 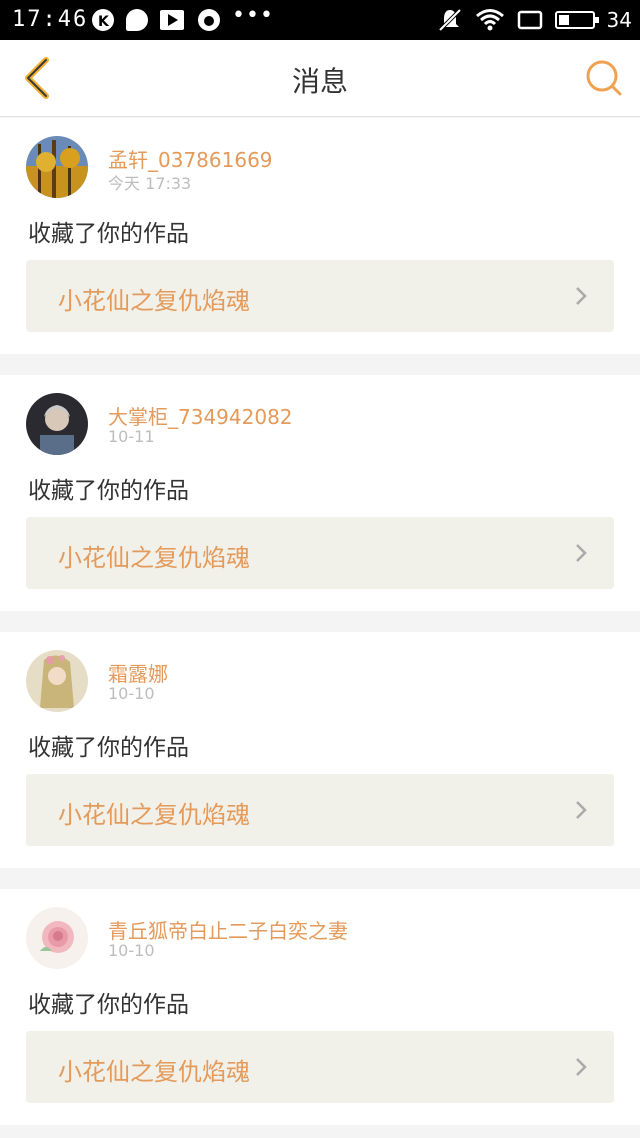 What do you see at coordinates (57, 681) in the screenshot?
I see `anime-girl-avatar` at bounding box center [57, 681].